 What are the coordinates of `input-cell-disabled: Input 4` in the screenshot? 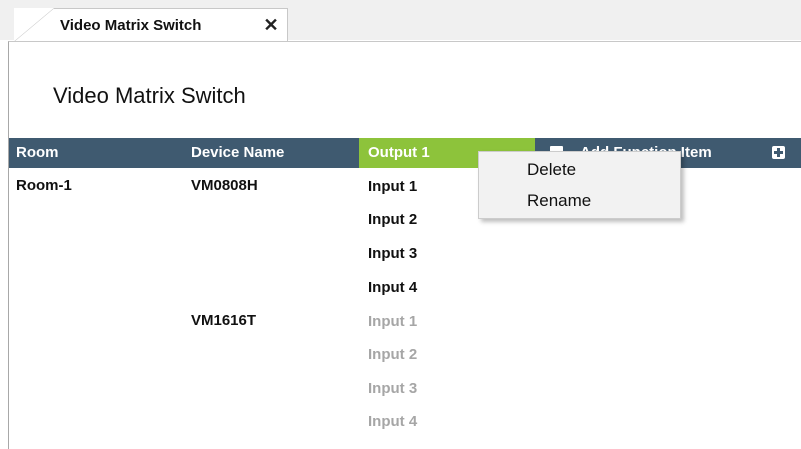 It's located at (392, 421).